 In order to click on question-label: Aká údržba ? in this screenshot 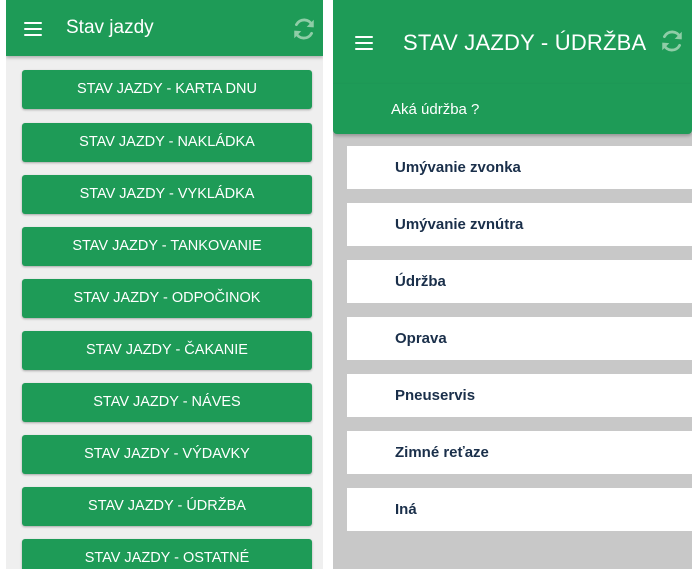, I will do `click(435, 109)`.